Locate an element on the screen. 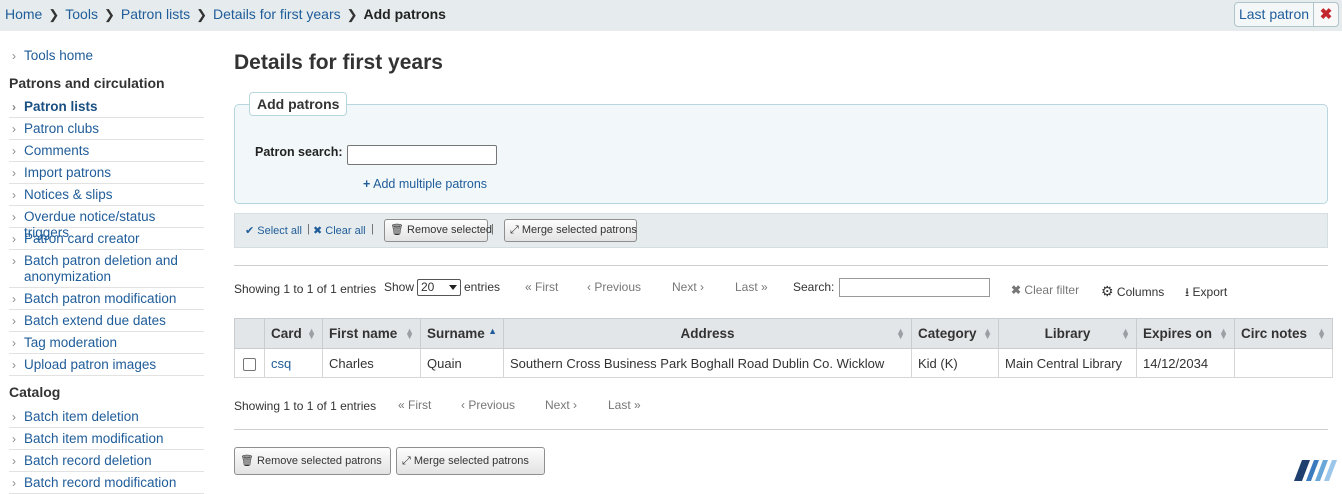 This screenshot has width=1342, height=494. sidebar-item-batch-item-modification: Batch item modification is located at coordinates (106, 440).